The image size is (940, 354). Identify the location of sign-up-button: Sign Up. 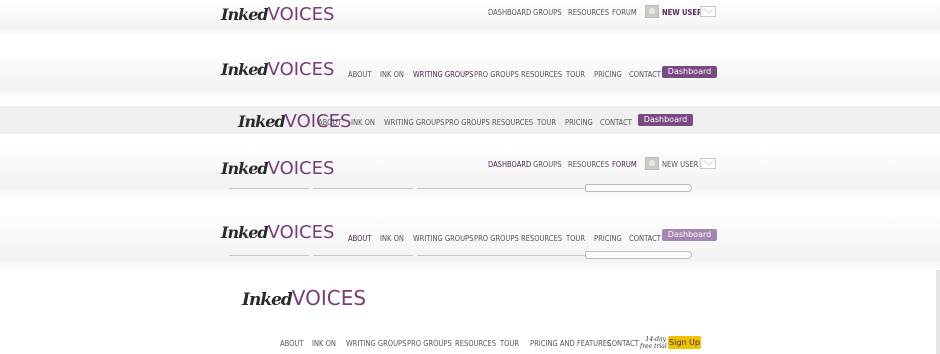
(684, 342).